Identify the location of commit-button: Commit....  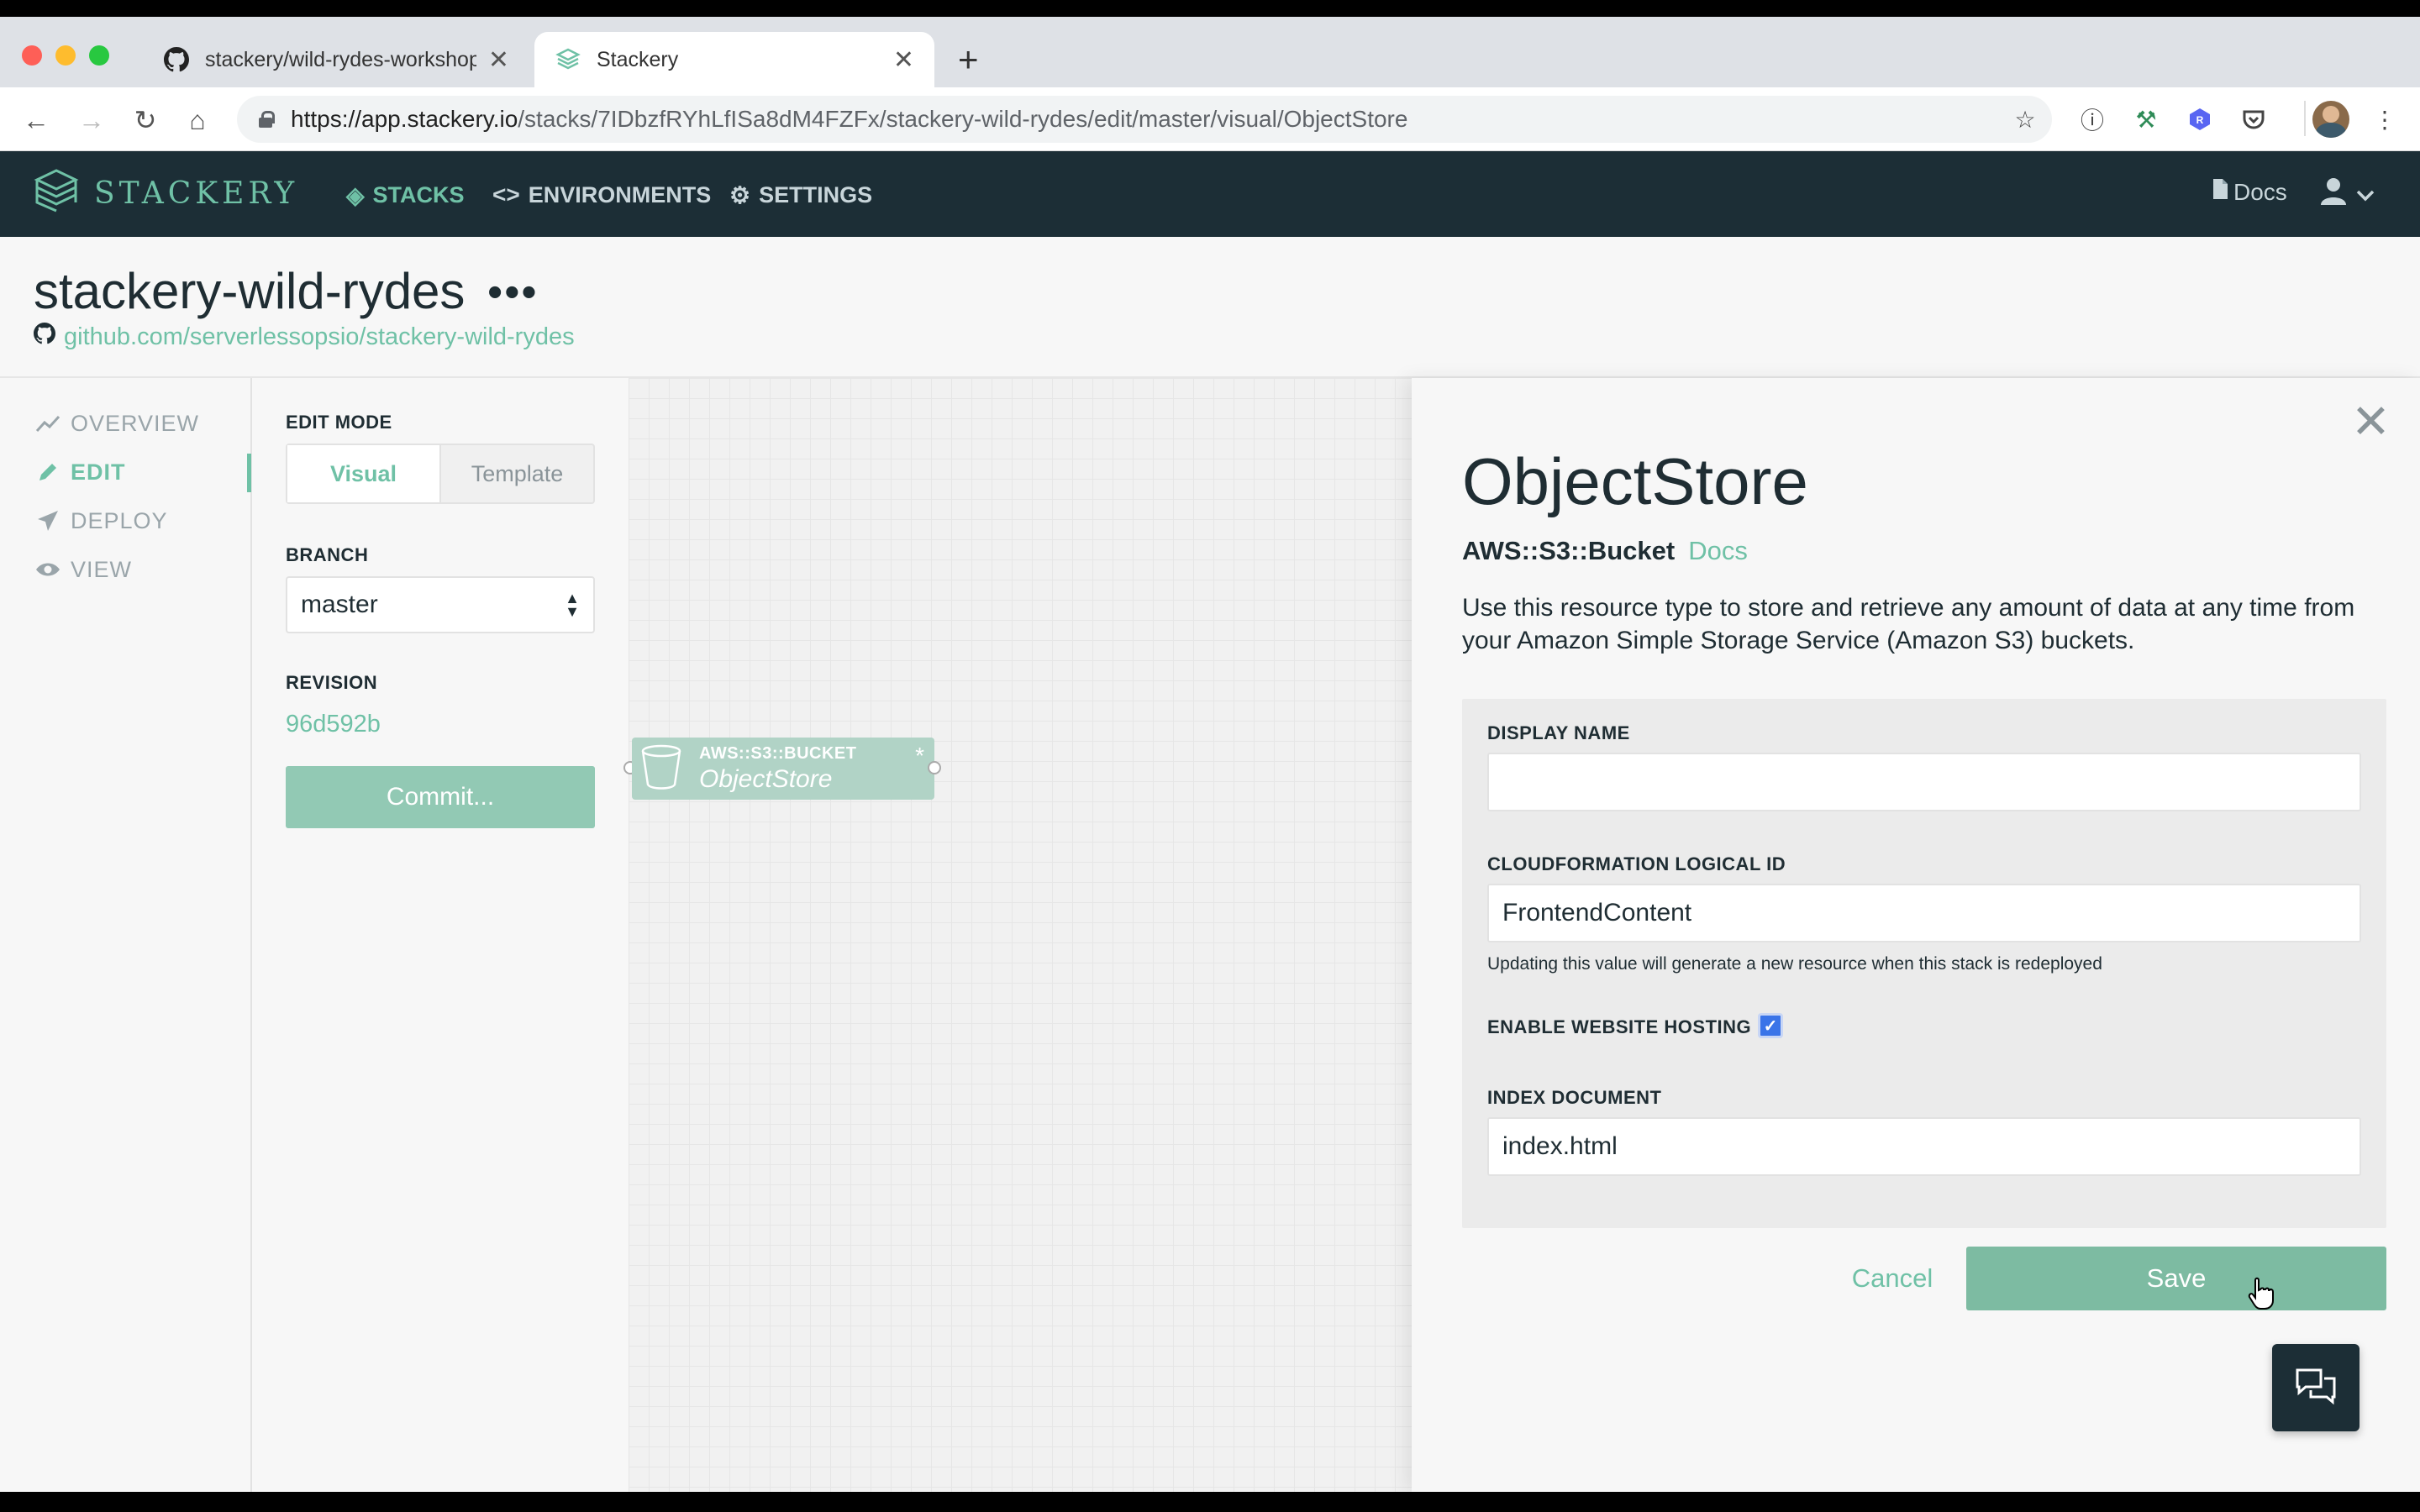
(440, 797).